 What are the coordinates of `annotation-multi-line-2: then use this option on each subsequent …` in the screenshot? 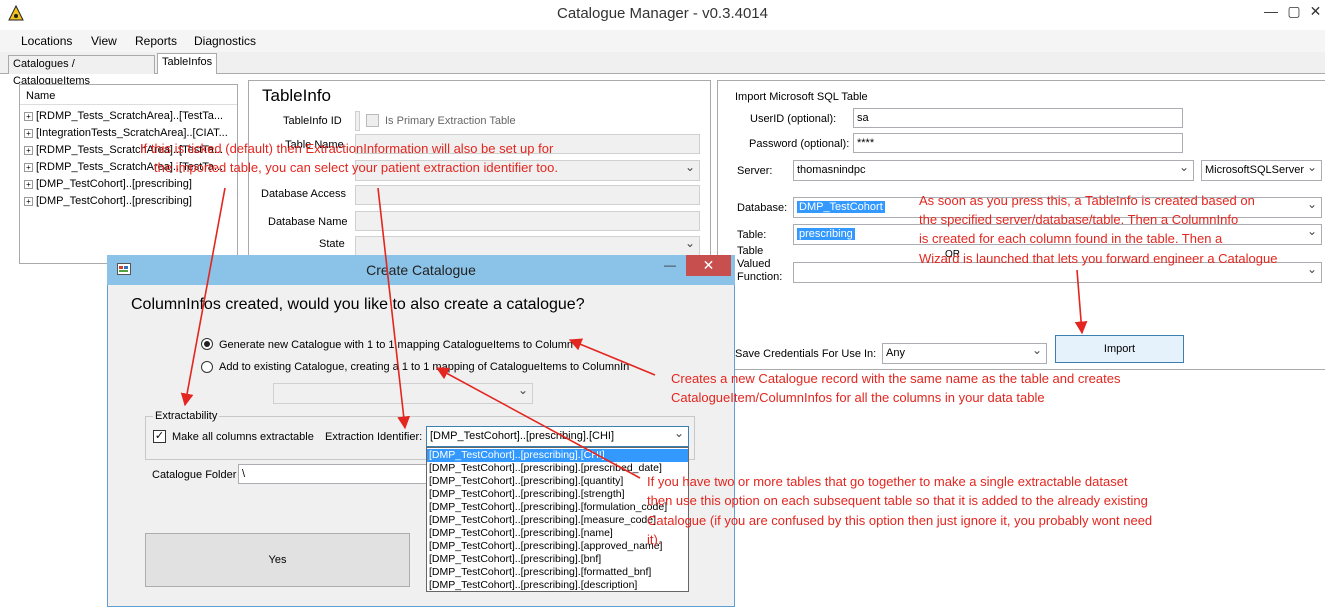 It's located at (897, 500).